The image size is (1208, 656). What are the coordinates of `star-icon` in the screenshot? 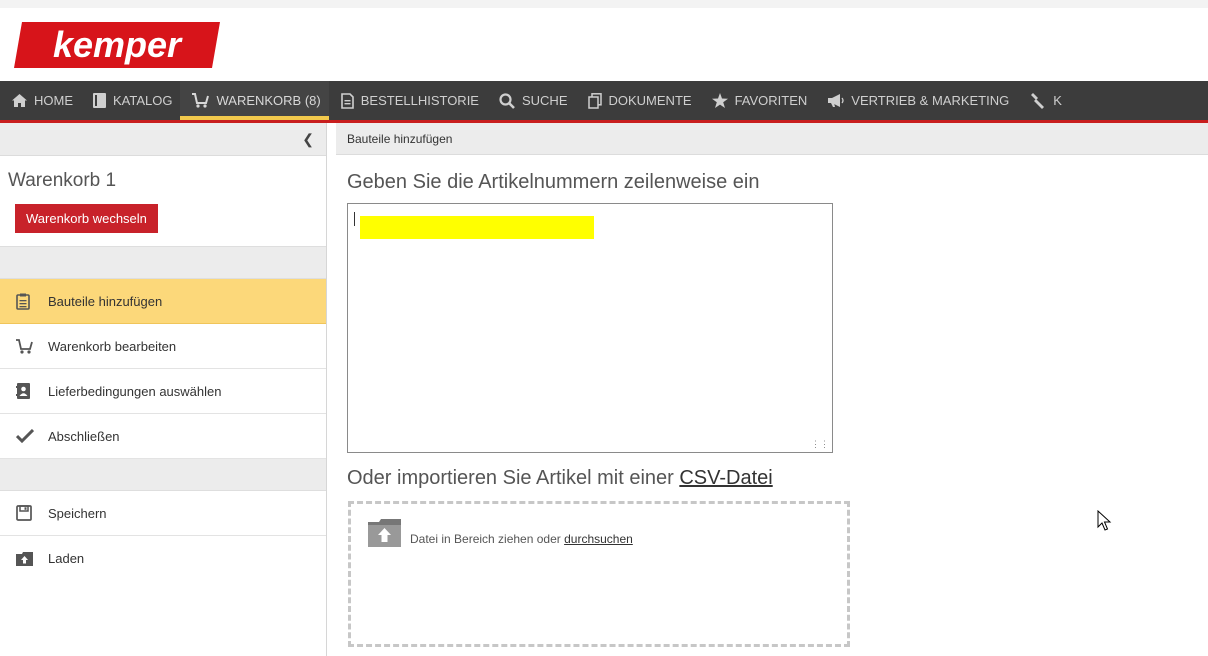 It's located at (719, 100).